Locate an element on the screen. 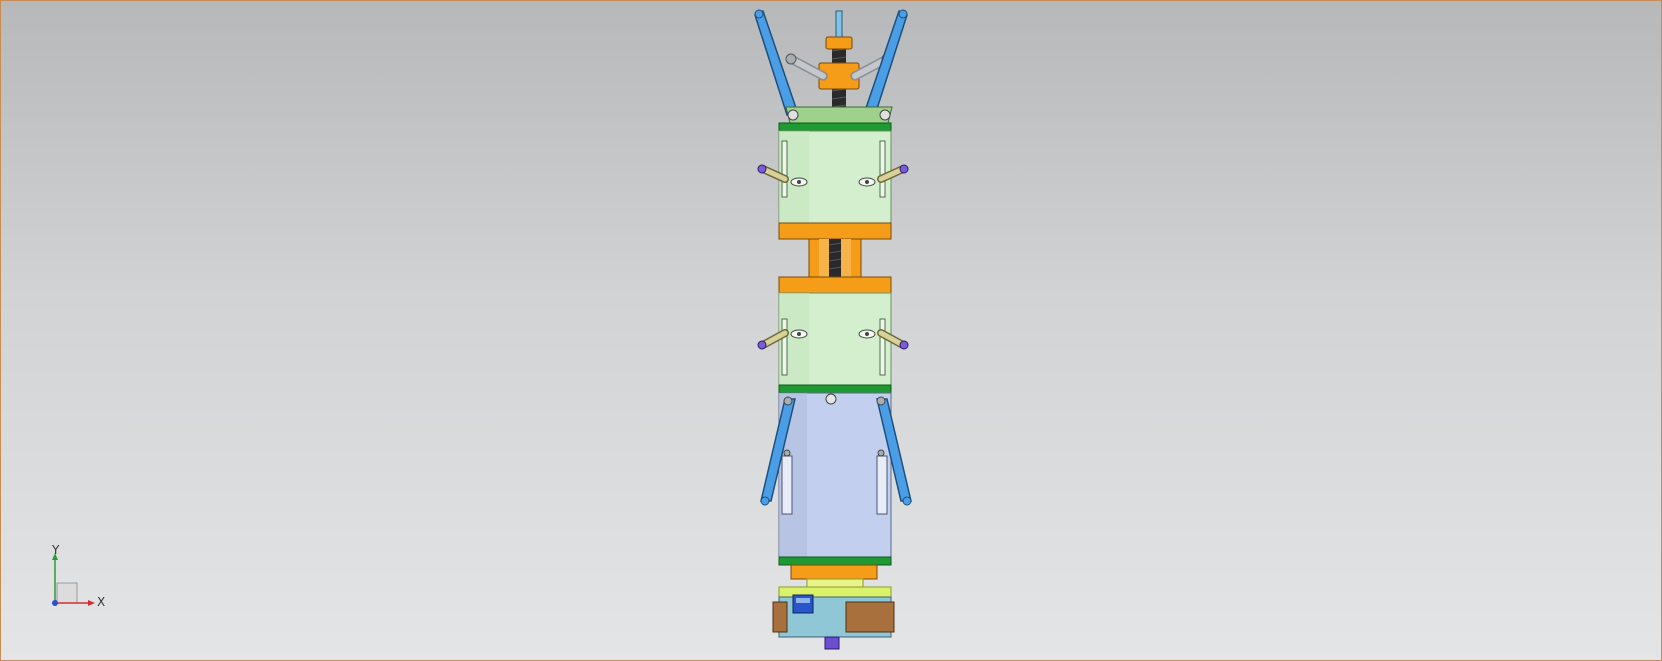  axis-triad: Y X is located at coordinates (81, 582).